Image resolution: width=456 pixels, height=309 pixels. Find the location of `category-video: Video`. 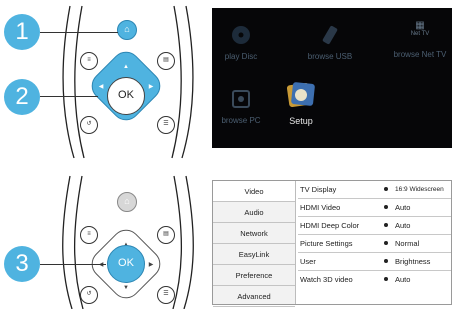

category-video: Video is located at coordinates (254, 191).